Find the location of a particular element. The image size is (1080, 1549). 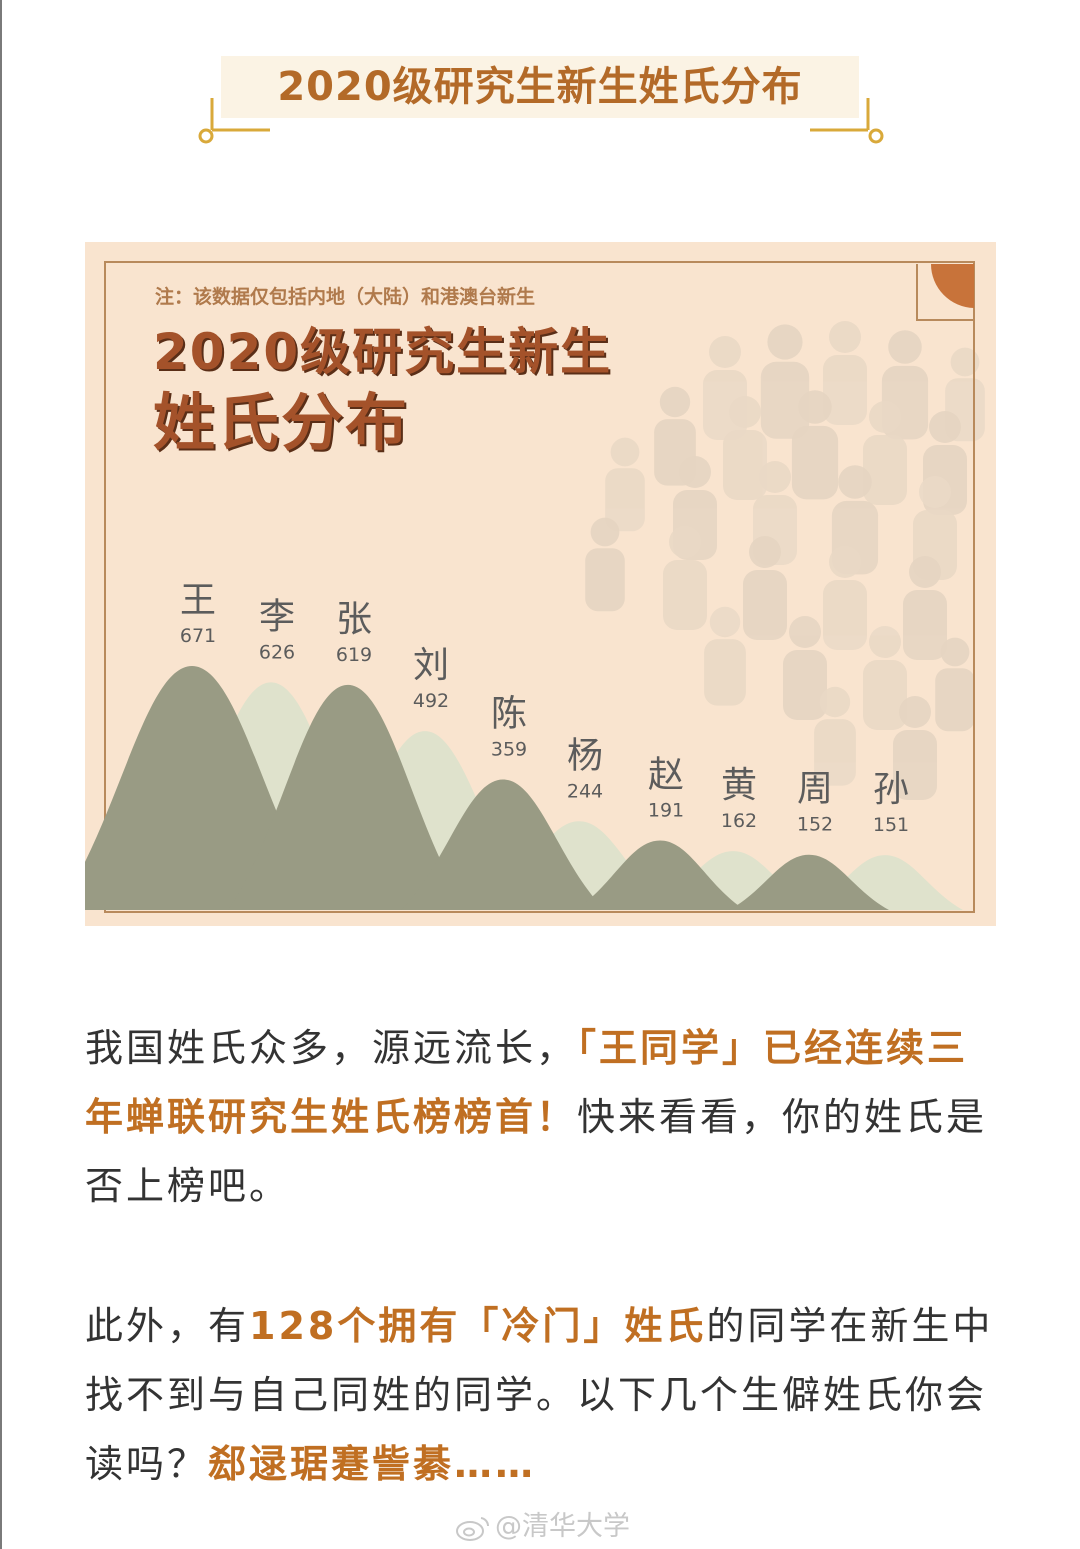

watermark: @清华大学 is located at coordinates (542, 1523).